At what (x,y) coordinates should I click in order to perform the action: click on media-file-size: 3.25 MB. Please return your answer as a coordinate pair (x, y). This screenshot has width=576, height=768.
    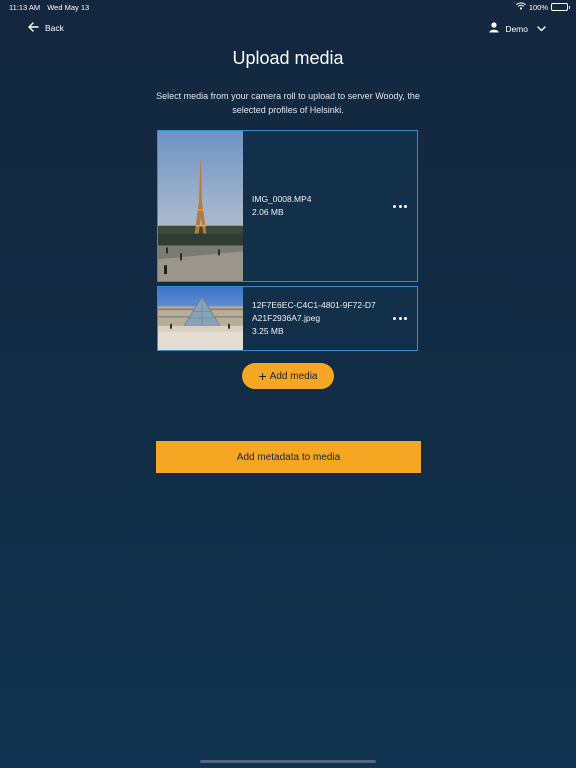
    Looking at the image, I should click on (268, 331).